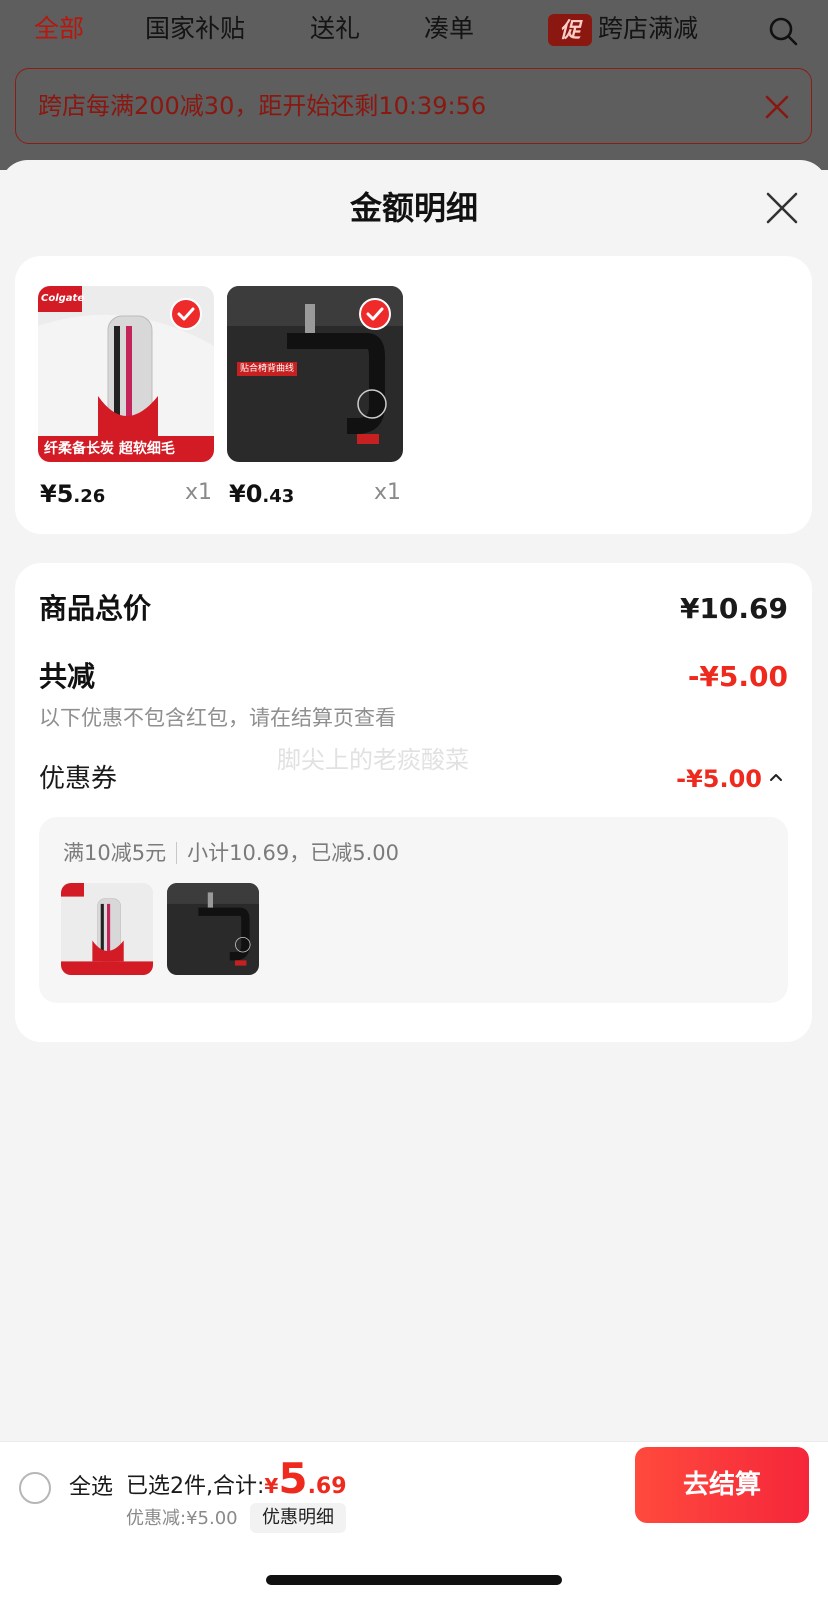  I want to click on selection-summary: 已选2件,合计:¥5.69, so click(236, 1483).